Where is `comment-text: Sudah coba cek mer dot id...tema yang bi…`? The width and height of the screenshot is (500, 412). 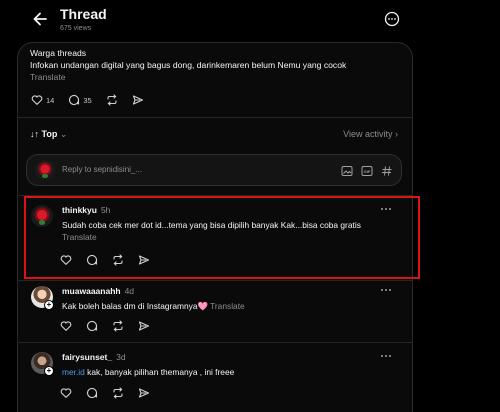 comment-text: Sudah coba cek mer dot id...tema yang bi… is located at coordinates (227, 231).